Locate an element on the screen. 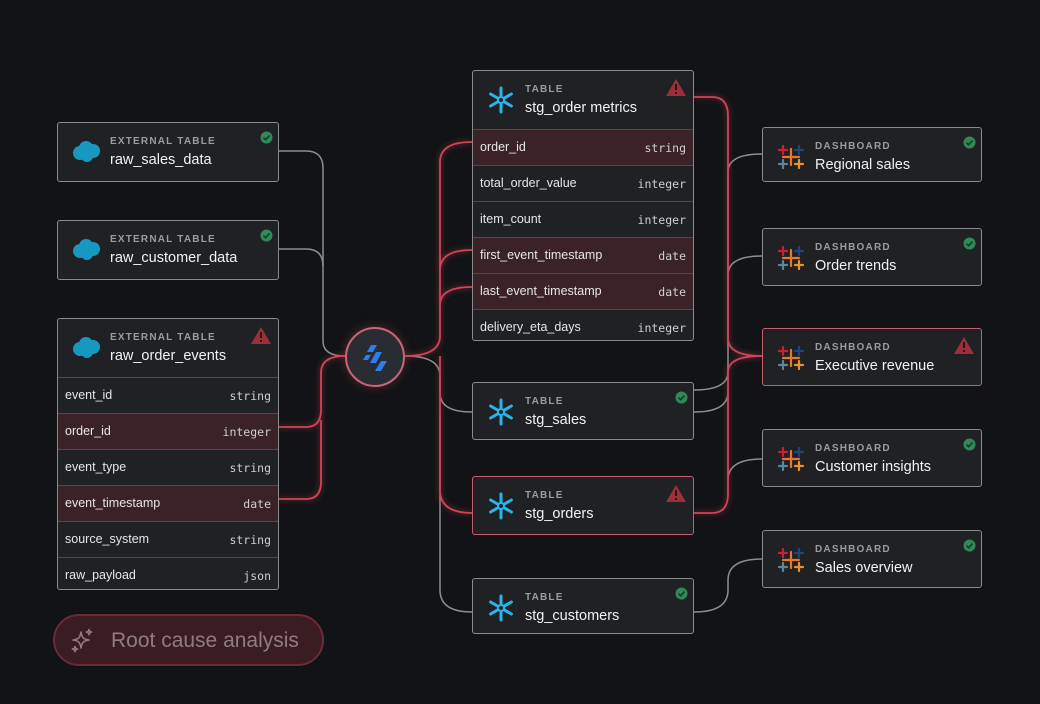 This screenshot has width=1040, height=704. edge-order-id-to-hub is located at coordinates (312, 391).